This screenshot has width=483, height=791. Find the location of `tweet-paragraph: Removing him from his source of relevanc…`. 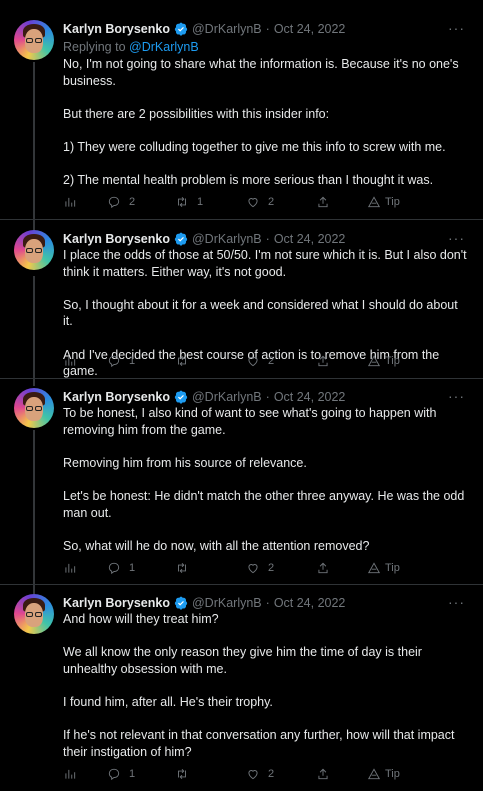

tweet-paragraph: Removing him from his source of relevanc… is located at coordinates (185, 462).